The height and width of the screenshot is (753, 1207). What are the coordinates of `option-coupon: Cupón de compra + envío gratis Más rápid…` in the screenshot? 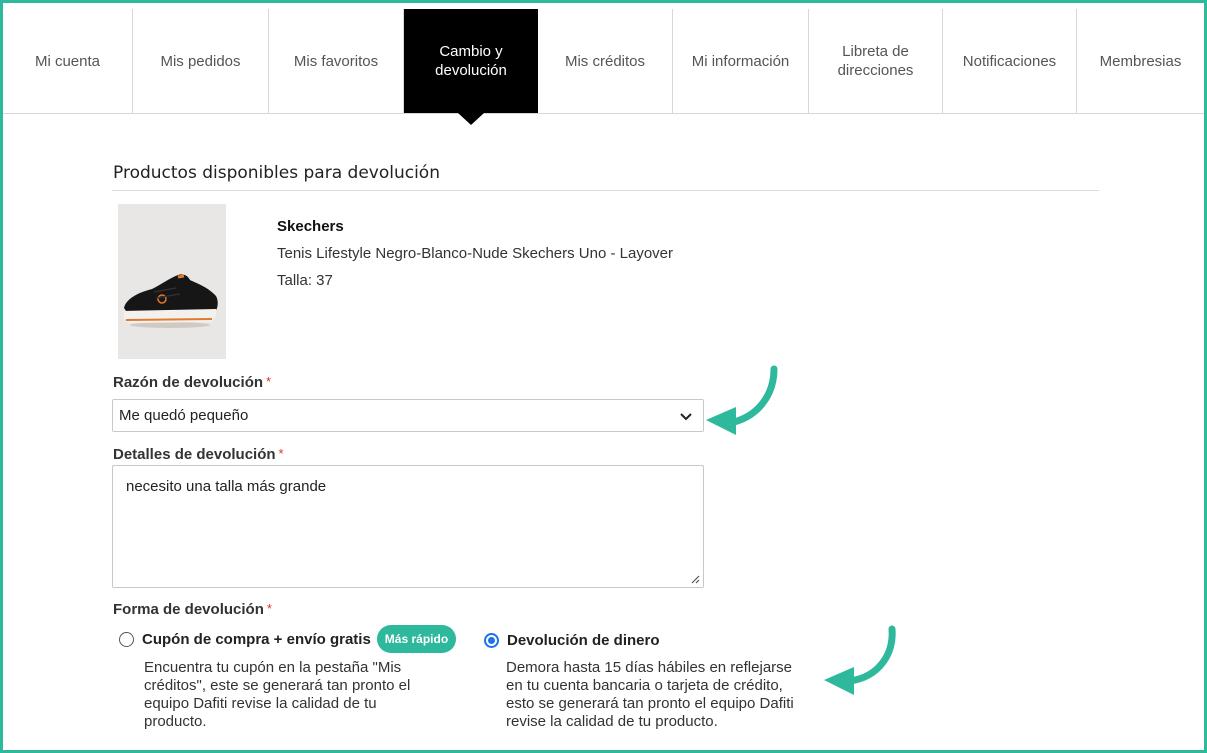 It's located at (288, 639).